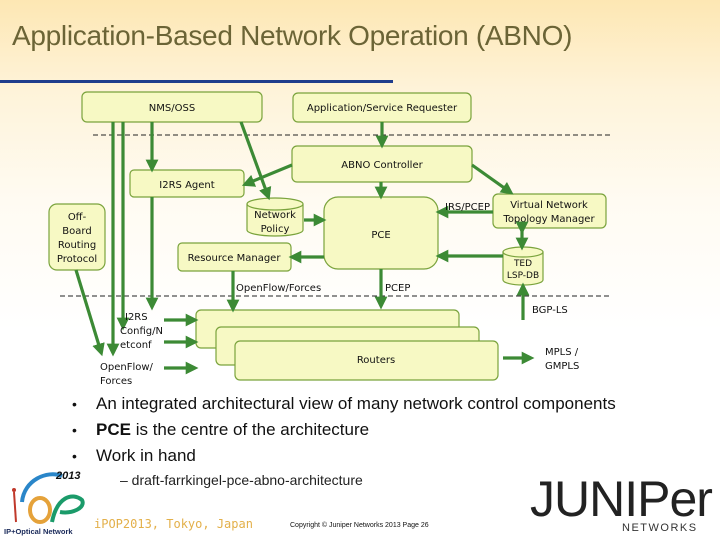 The width and height of the screenshot is (720, 540). I want to click on routers-stack: Routers, so click(347, 345).